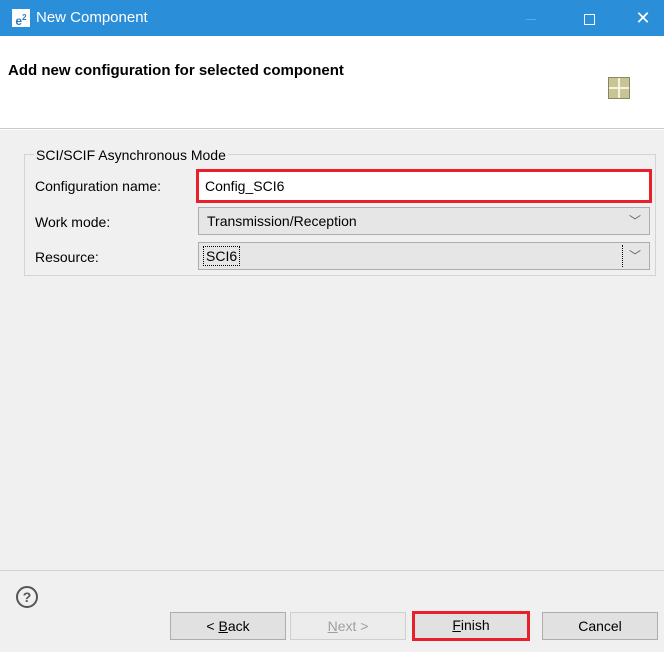  I want to click on config-name-input, so click(424, 186).